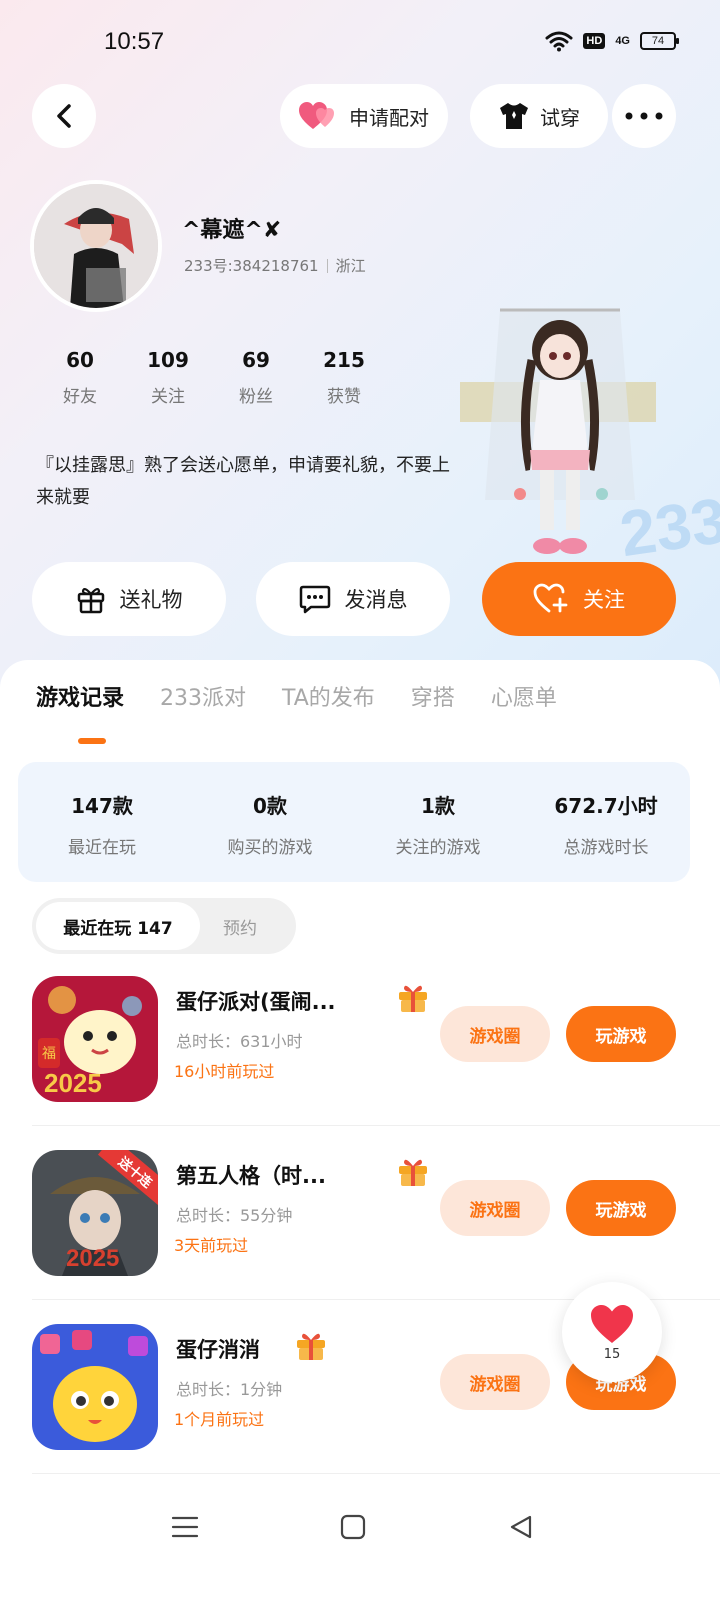 Image resolution: width=720 pixels, height=1600 pixels. What do you see at coordinates (606, 806) in the screenshot?
I see `summary-number: 672.7小时` at bounding box center [606, 806].